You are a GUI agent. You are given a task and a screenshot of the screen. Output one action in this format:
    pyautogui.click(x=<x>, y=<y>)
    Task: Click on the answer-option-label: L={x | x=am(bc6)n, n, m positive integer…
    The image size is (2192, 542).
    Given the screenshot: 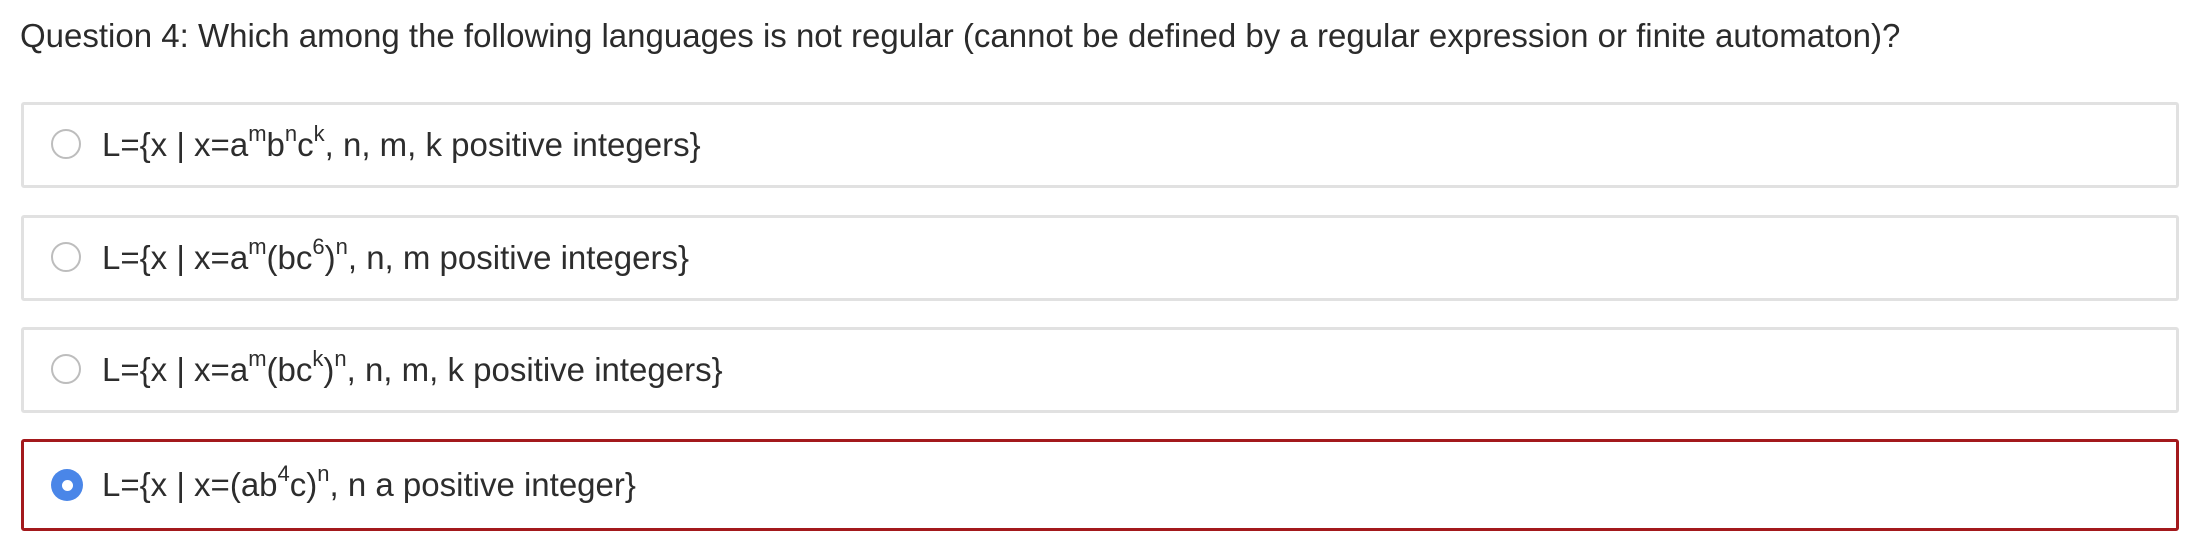 What is the action you would take?
    pyautogui.click(x=396, y=255)
    